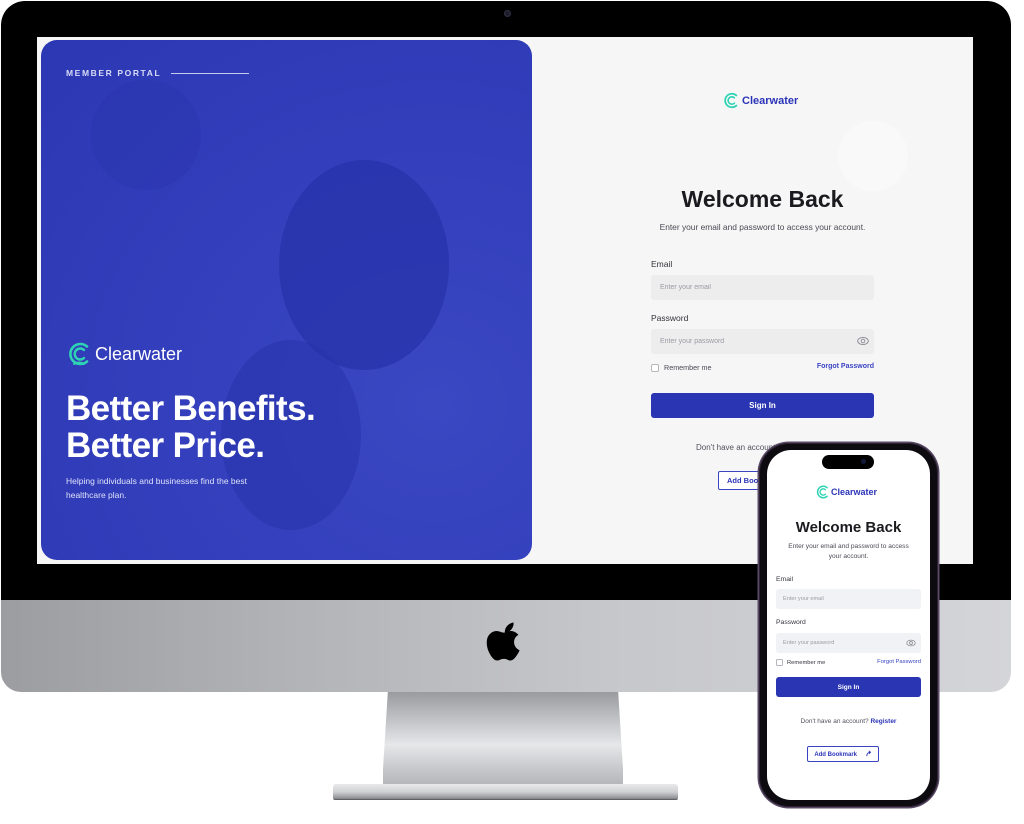 Image resolution: width=1024 pixels, height=824 pixels. I want to click on headline-line-2: Better Price., so click(165, 445).